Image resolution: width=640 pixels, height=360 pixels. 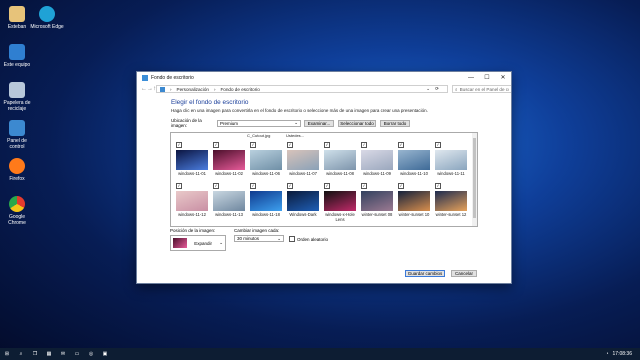 I want to click on wallpaper-tile: ✓ winter-sunset 10, so click(x=414, y=200).